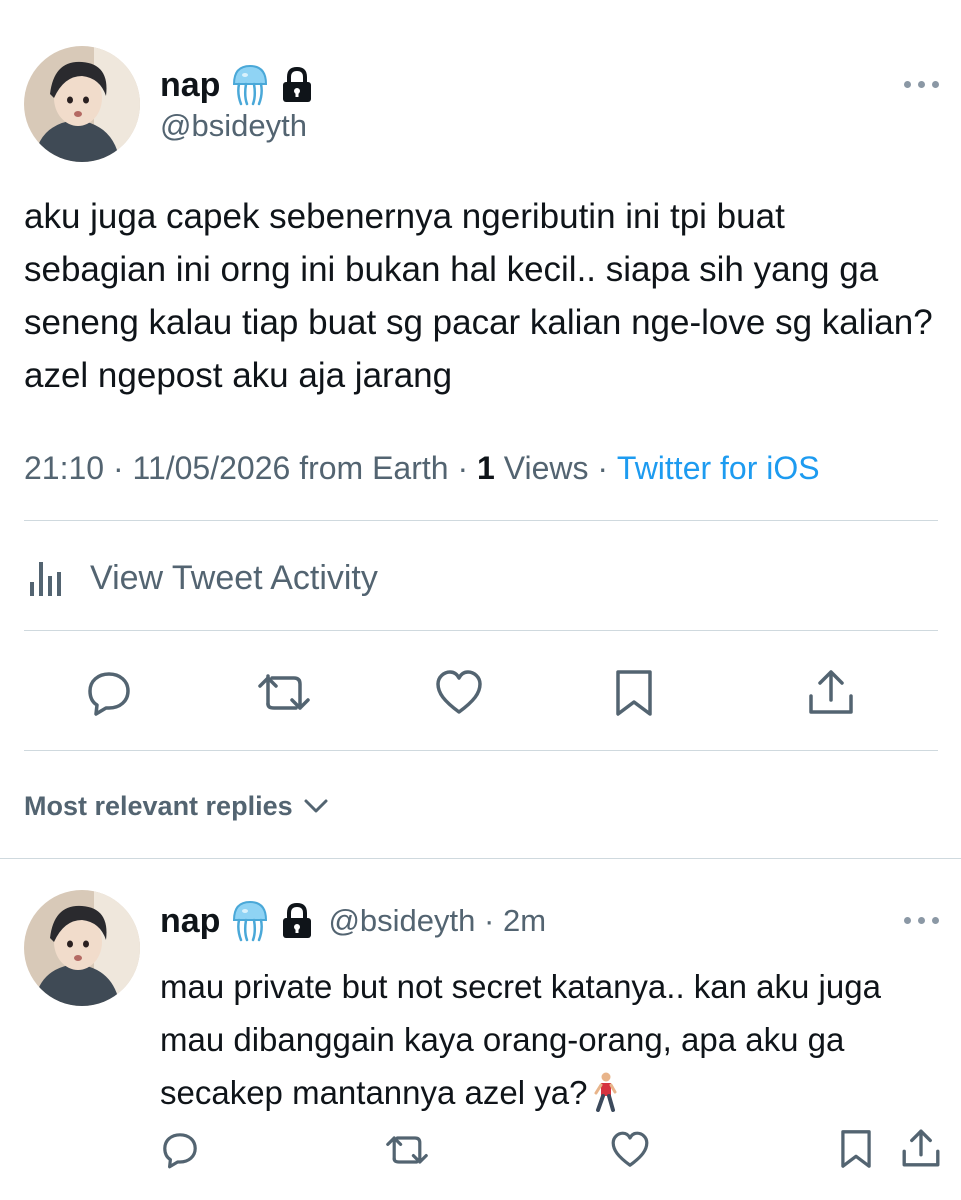 The width and height of the screenshot is (961, 1200). I want to click on views-label: Views, so click(541, 467).